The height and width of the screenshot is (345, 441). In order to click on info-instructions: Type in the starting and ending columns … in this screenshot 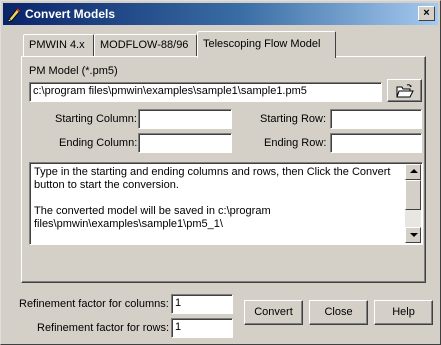, I will do `click(212, 178)`.